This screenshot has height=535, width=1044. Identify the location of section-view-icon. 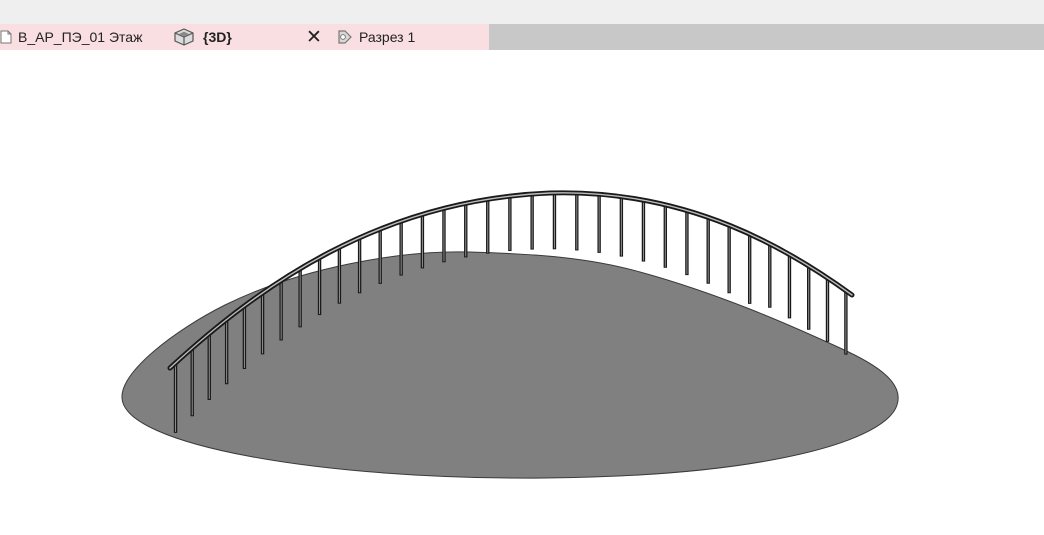
(344, 37).